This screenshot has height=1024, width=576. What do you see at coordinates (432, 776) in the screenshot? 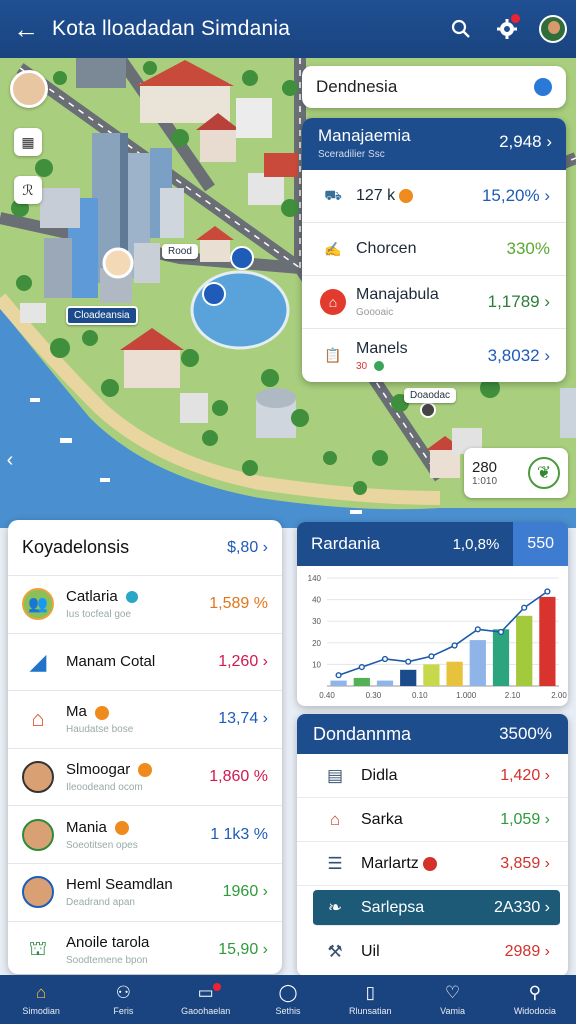
I see `summary-row: ▤ Didla 1,420 ›` at bounding box center [432, 776].